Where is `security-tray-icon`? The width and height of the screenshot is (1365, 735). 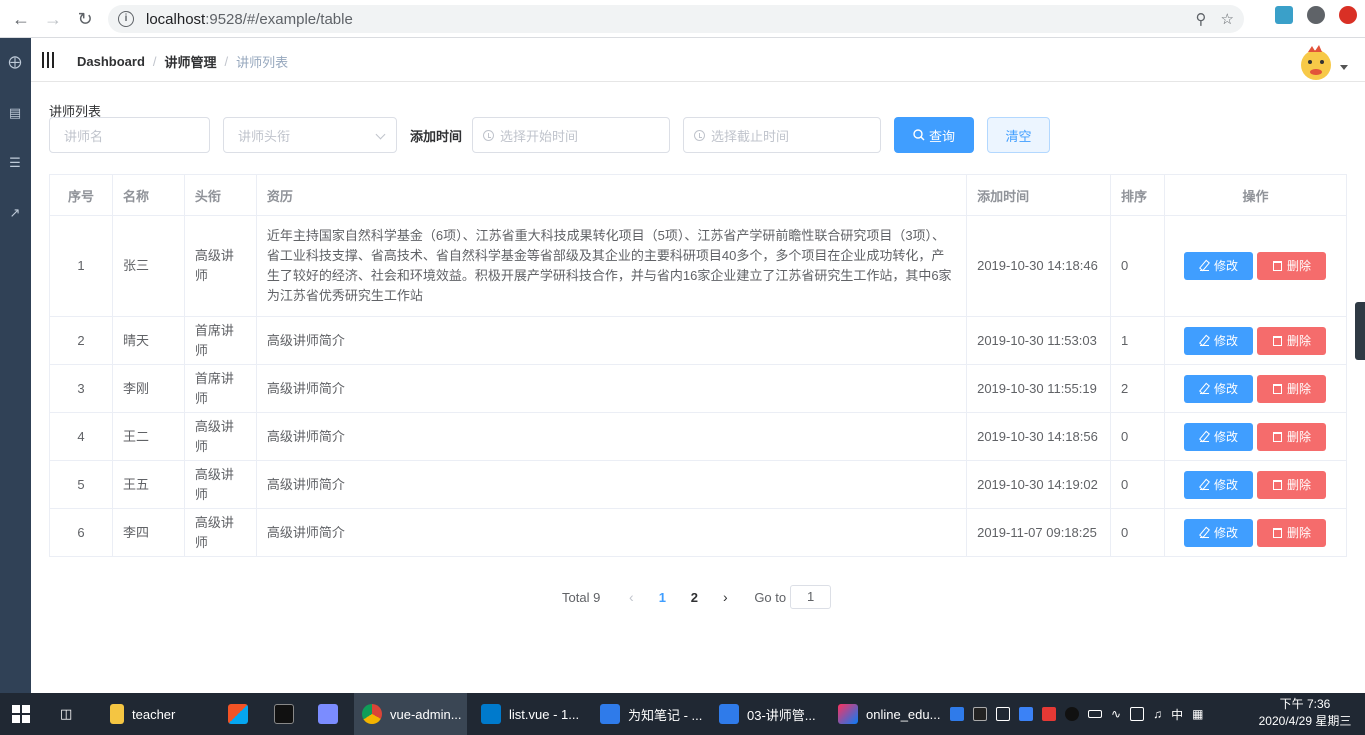 security-tray-icon is located at coordinates (1049, 714).